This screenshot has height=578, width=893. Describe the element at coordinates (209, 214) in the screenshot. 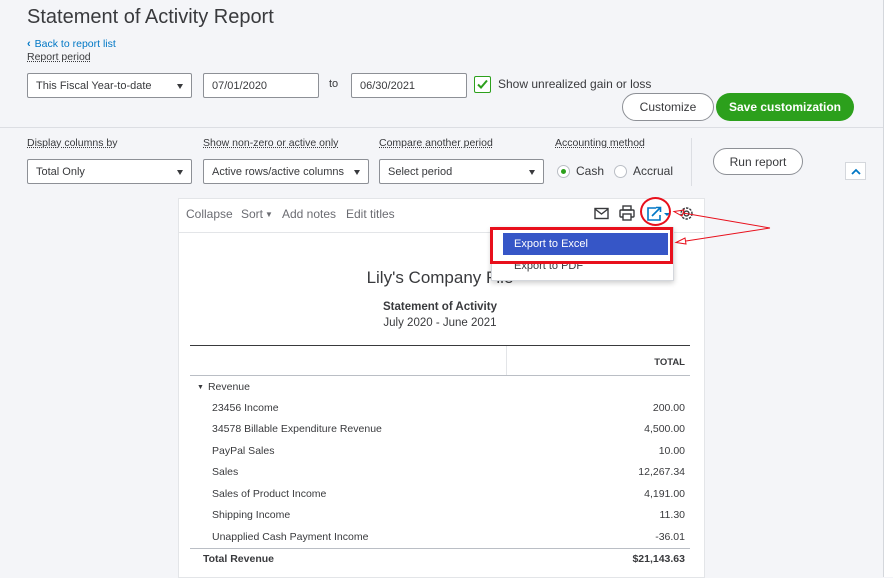

I see `collapse-link: Collapse` at that location.